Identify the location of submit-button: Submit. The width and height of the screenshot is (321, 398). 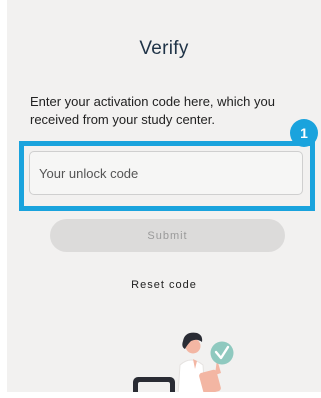
(167, 235).